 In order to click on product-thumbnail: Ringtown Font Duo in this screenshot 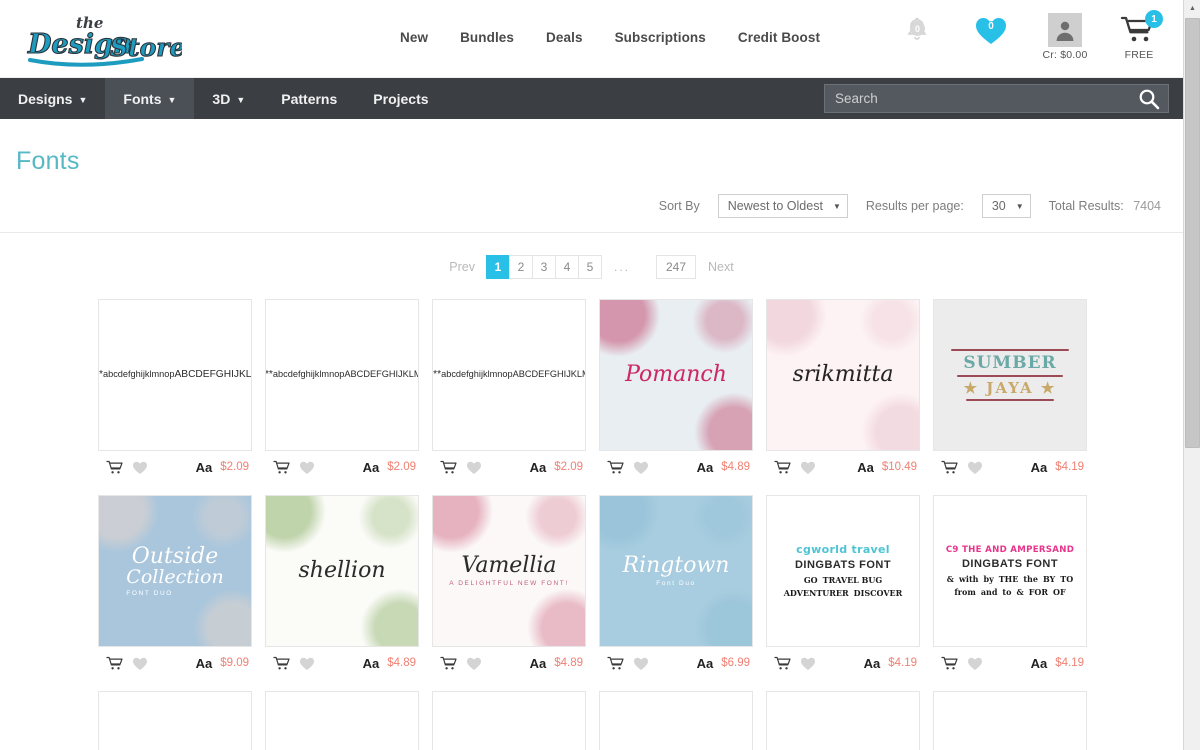, I will do `click(676, 571)`.